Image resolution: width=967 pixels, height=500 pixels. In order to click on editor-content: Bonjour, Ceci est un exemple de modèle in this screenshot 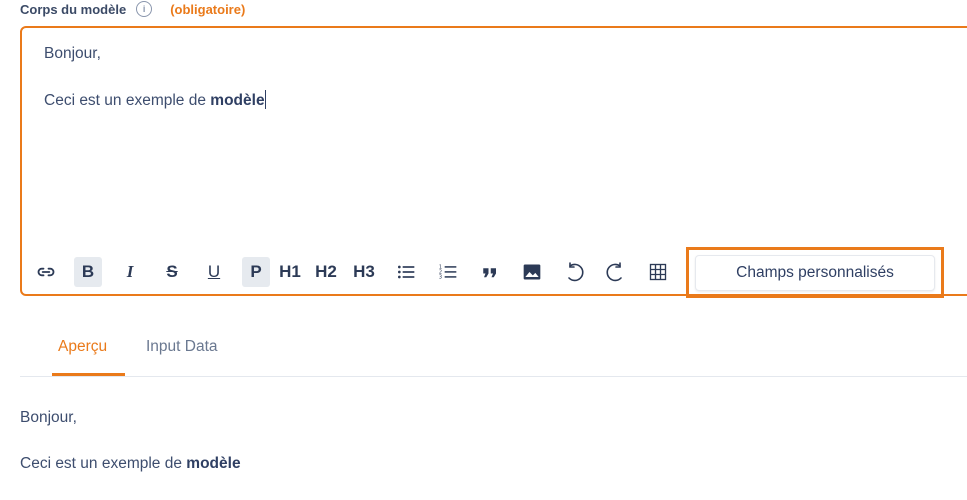, I will do `click(155, 90)`.